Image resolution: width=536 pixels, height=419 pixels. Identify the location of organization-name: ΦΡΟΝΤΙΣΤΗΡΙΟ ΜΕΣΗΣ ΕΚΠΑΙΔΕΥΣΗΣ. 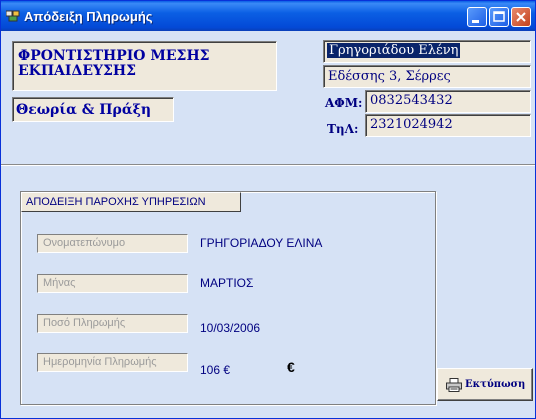
(114, 63).